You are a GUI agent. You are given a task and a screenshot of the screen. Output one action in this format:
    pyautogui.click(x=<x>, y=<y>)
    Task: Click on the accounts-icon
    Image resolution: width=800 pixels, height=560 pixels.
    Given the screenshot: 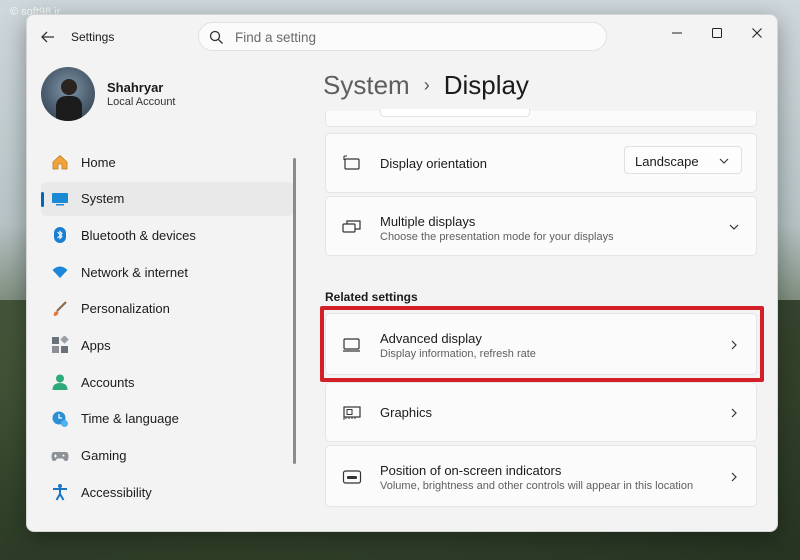 What is the action you would take?
    pyautogui.click(x=60, y=382)
    